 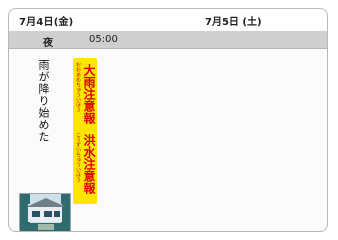 I want to click on flood-warning: 洪水注意報, so click(x=89, y=164).